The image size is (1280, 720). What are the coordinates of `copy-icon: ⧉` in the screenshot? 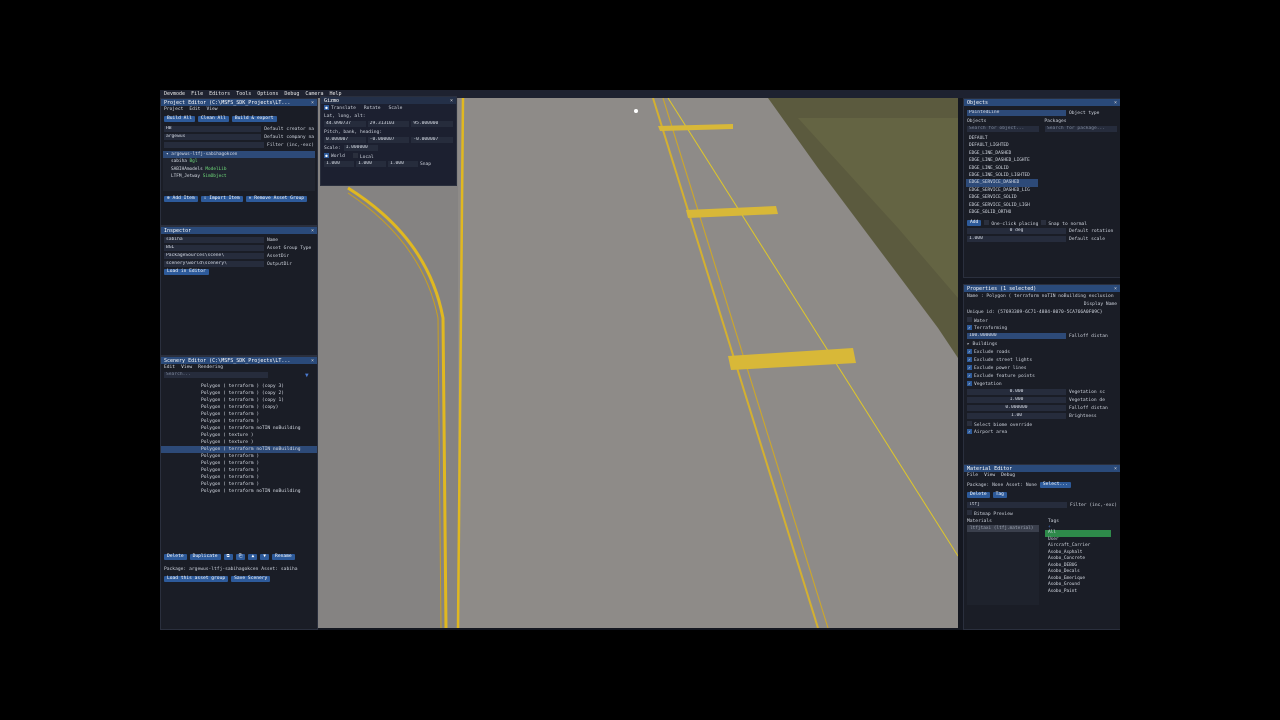 It's located at (228, 557).